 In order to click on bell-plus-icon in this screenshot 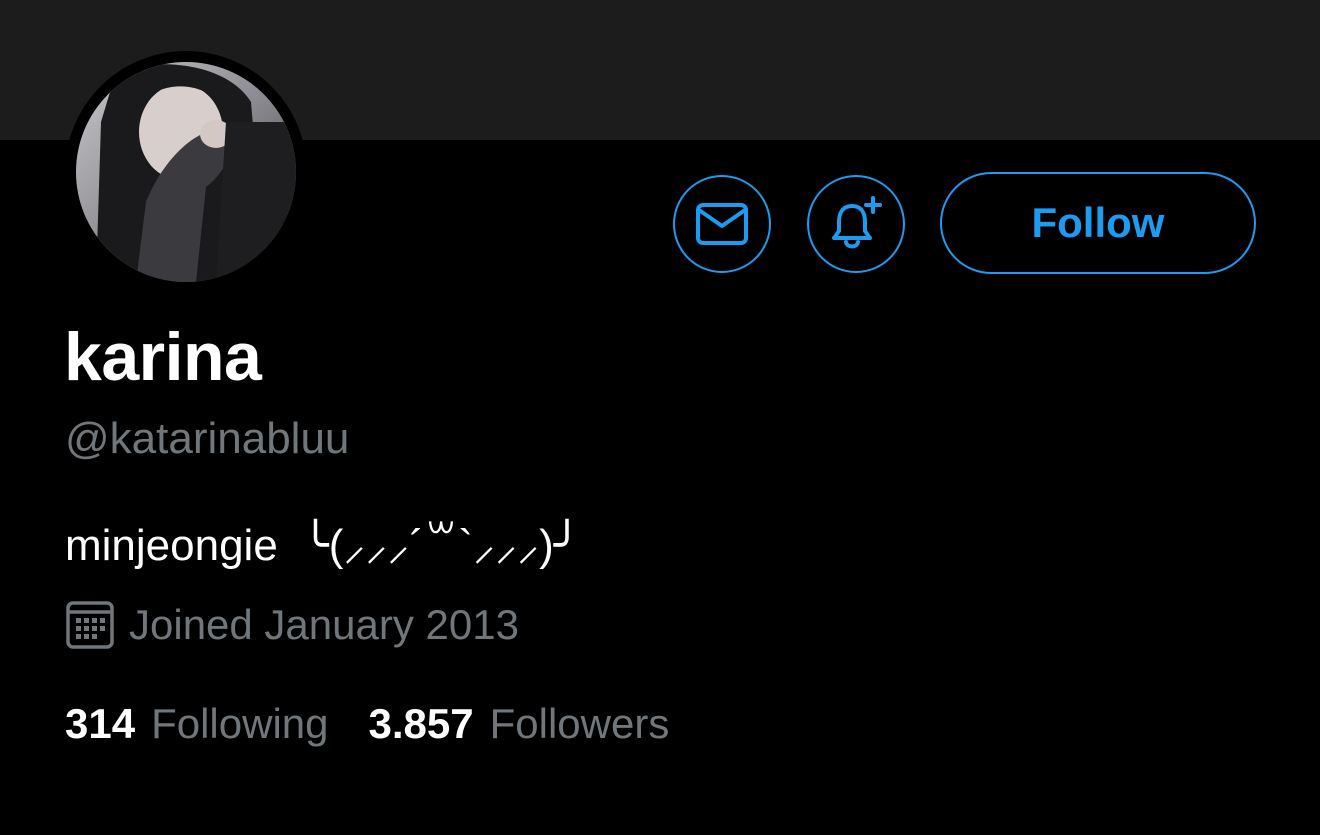, I will do `click(857, 222)`.